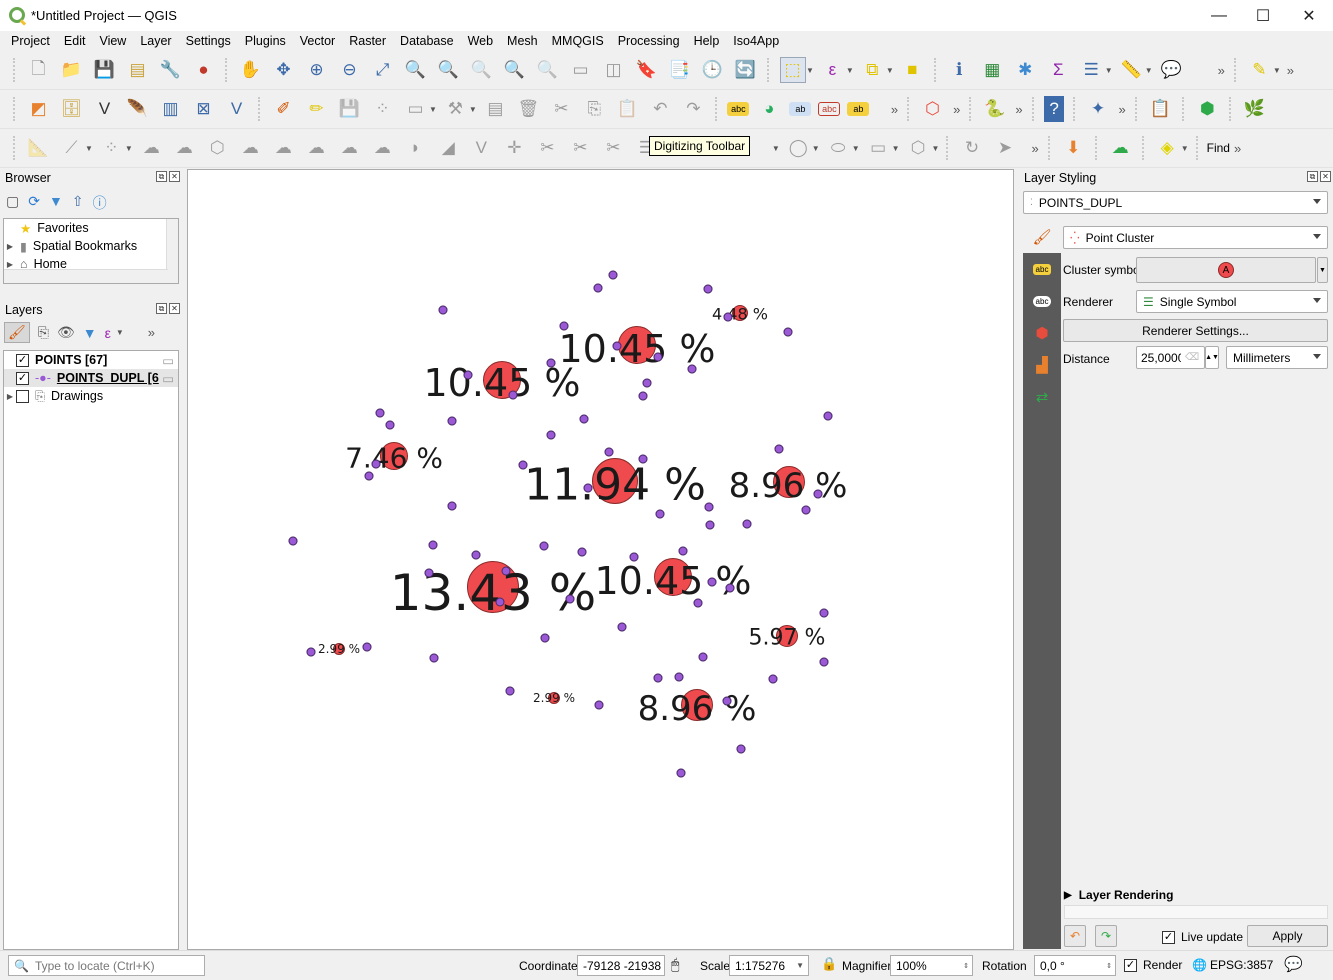 The width and height of the screenshot is (1333, 980). What do you see at coordinates (912, 70) in the screenshot?
I see `select-by-location-icon: ■` at bounding box center [912, 70].